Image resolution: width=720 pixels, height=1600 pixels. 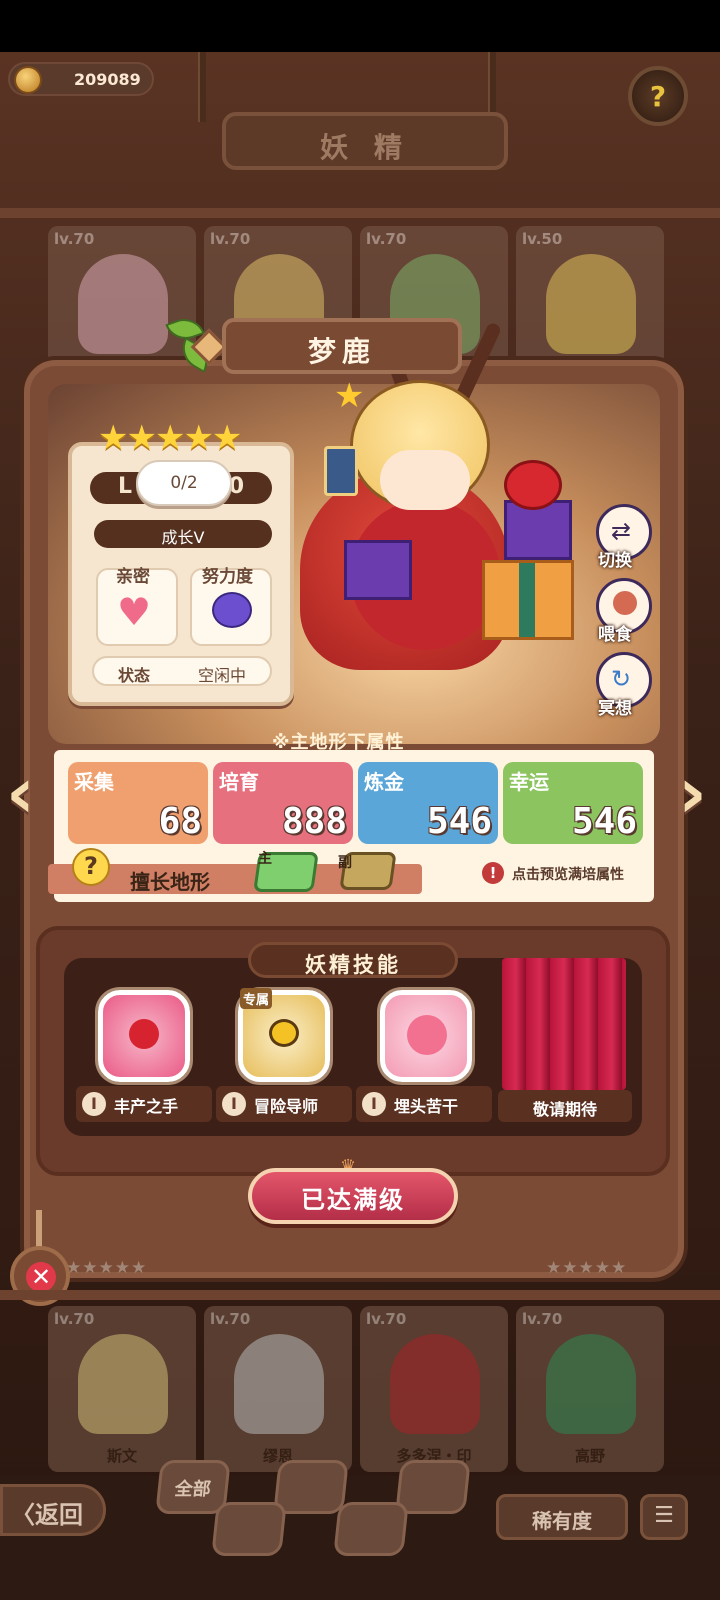 What do you see at coordinates (590, 1389) in the screenshot?
I see `bg-sprite-card: lv.70 高野` at bounding box center [590, 1389].